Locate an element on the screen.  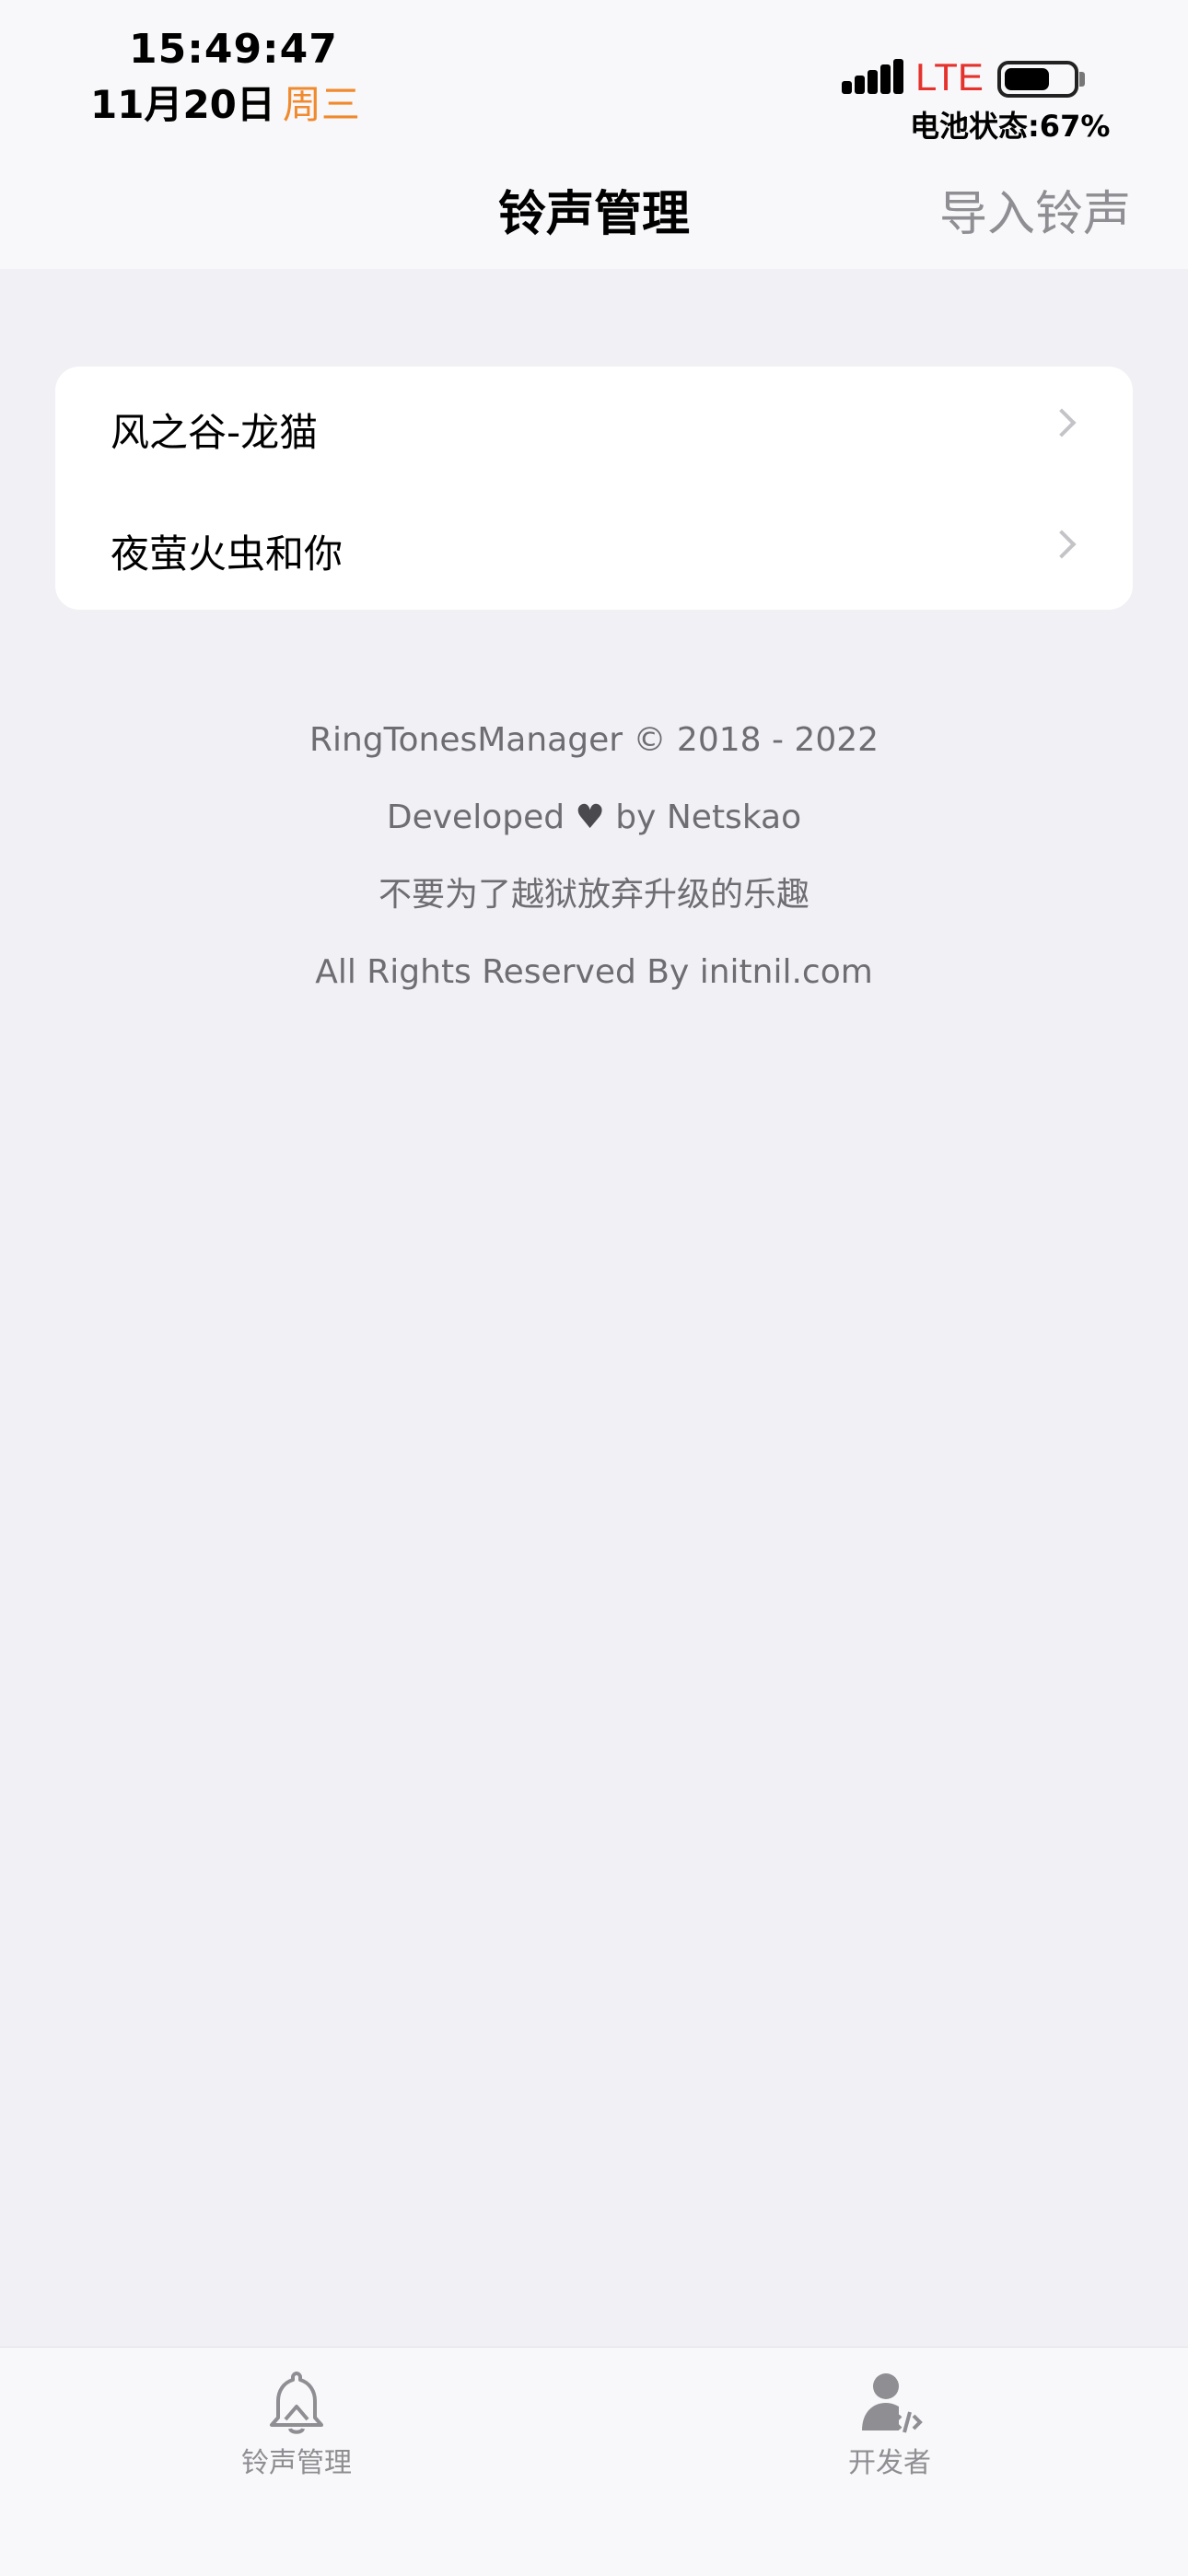
ringtone-row: 夜萤火虫和你 is located at coordinates (594, 549).